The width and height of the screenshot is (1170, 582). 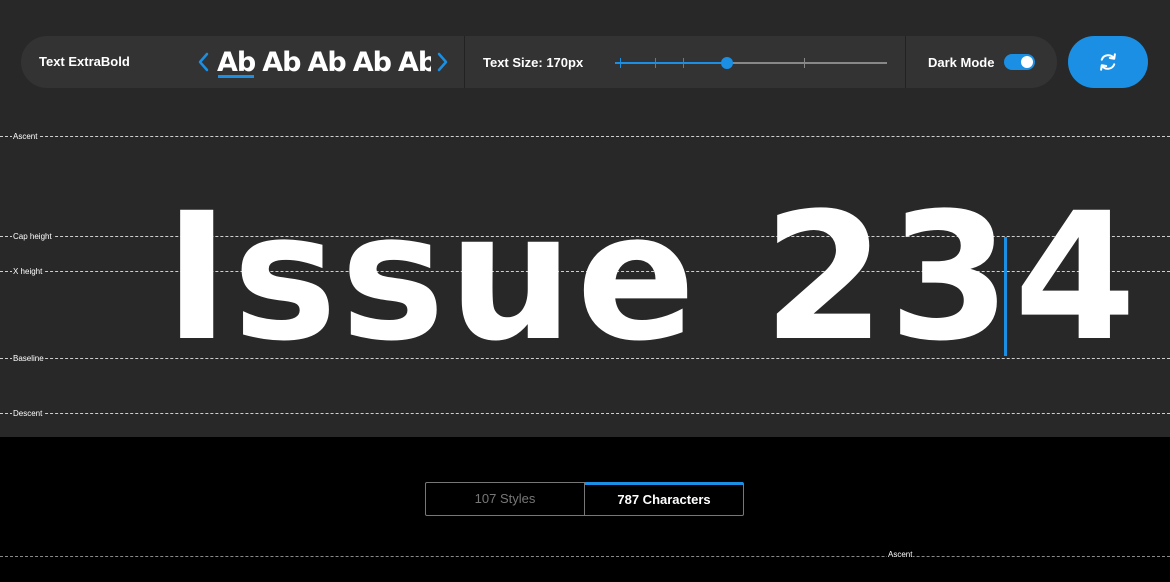 What do you see at coordinates (28, 413) in the screenshot?
I see `descent-label: Descent` at bounding box center [28, 413].